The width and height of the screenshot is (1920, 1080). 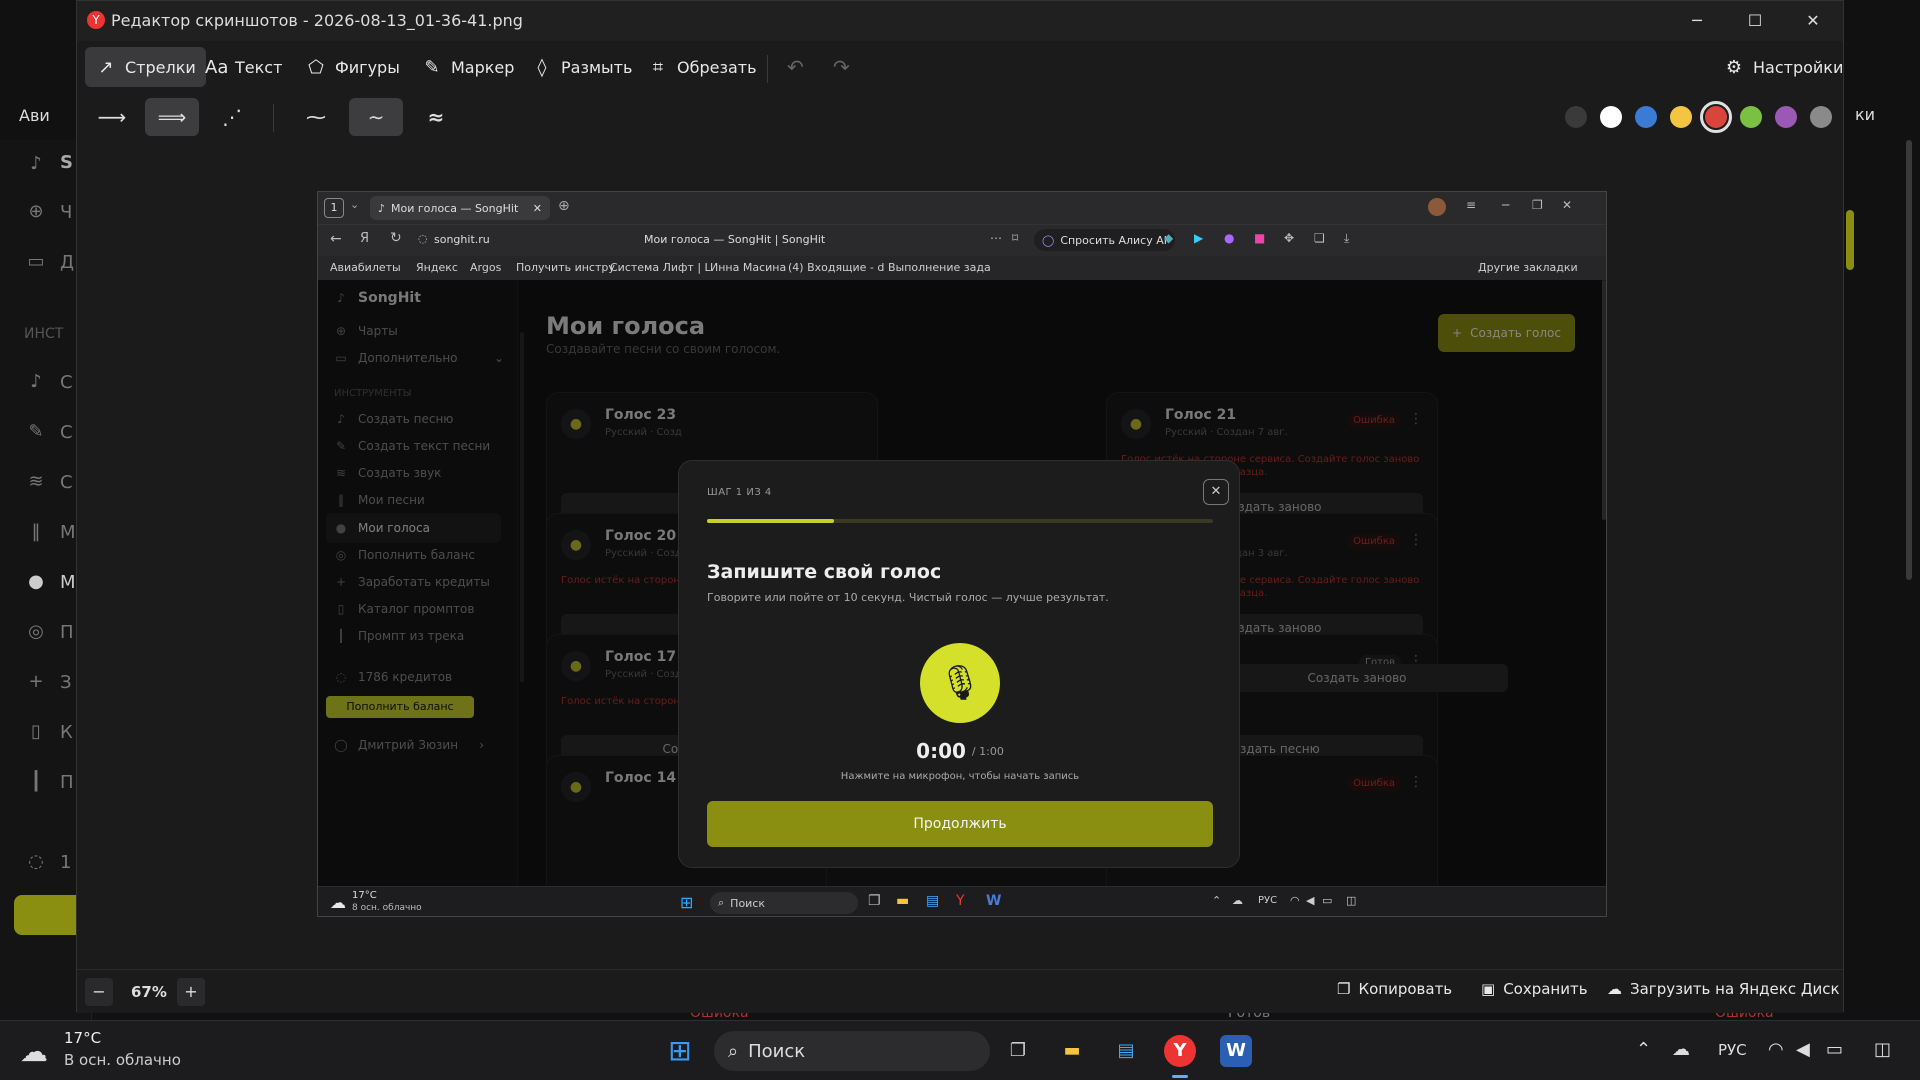 What do you see at coordinates (336, 239) in the screenshot?
I see `back-icon: ←` at bounding box center [336, 239].